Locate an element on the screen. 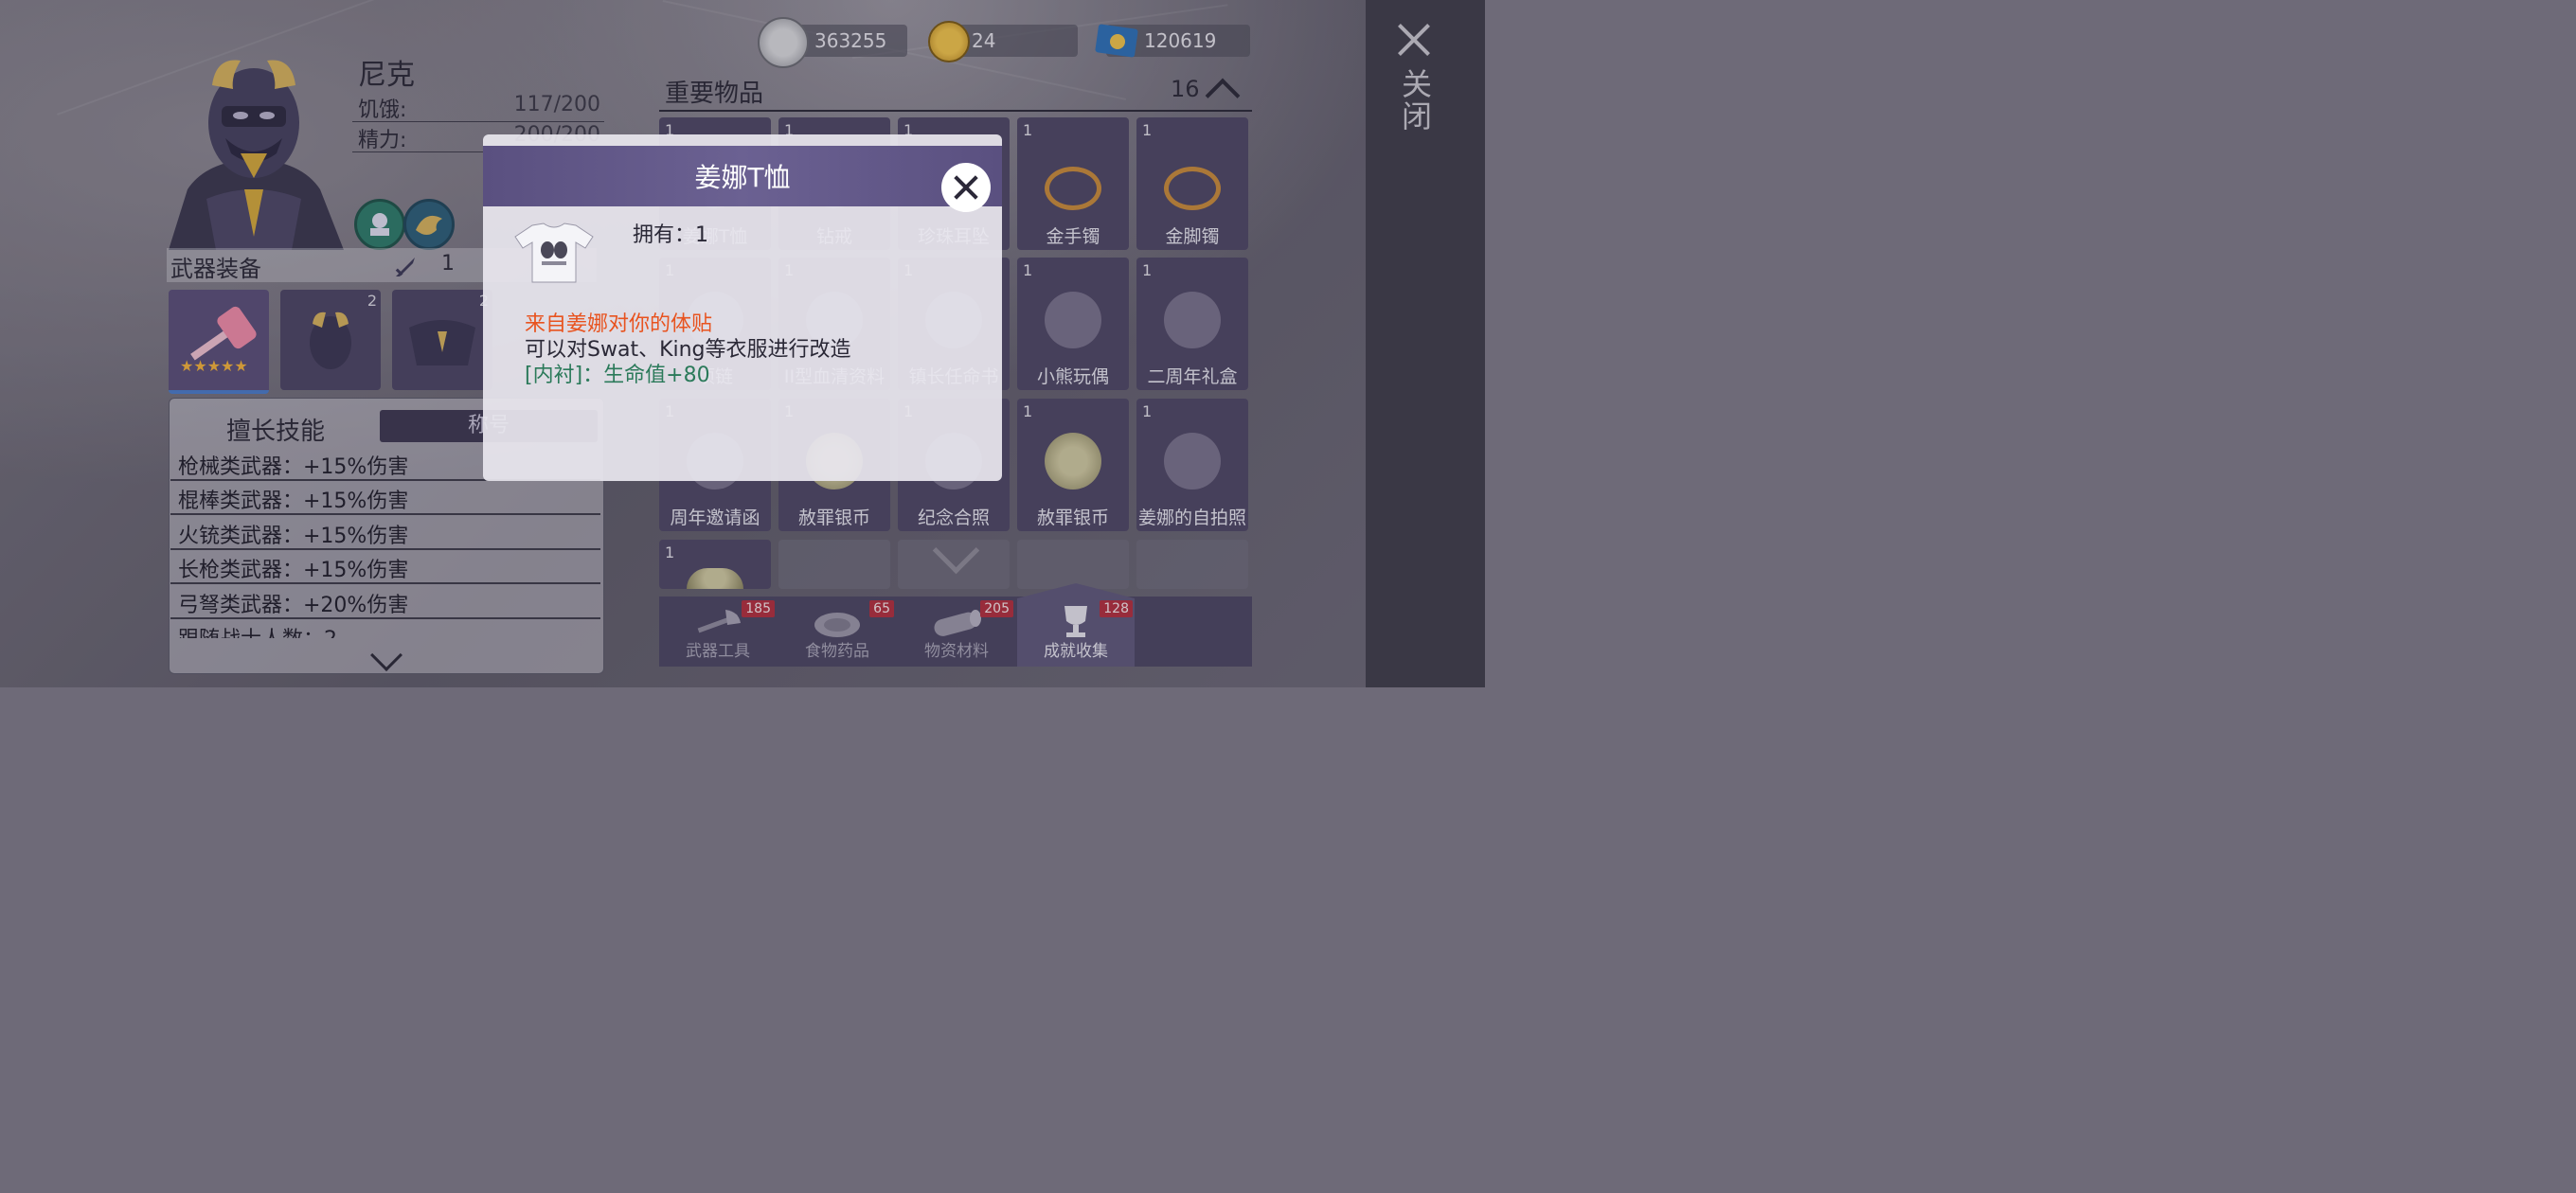  close-button is located at coordinates (966, 187).